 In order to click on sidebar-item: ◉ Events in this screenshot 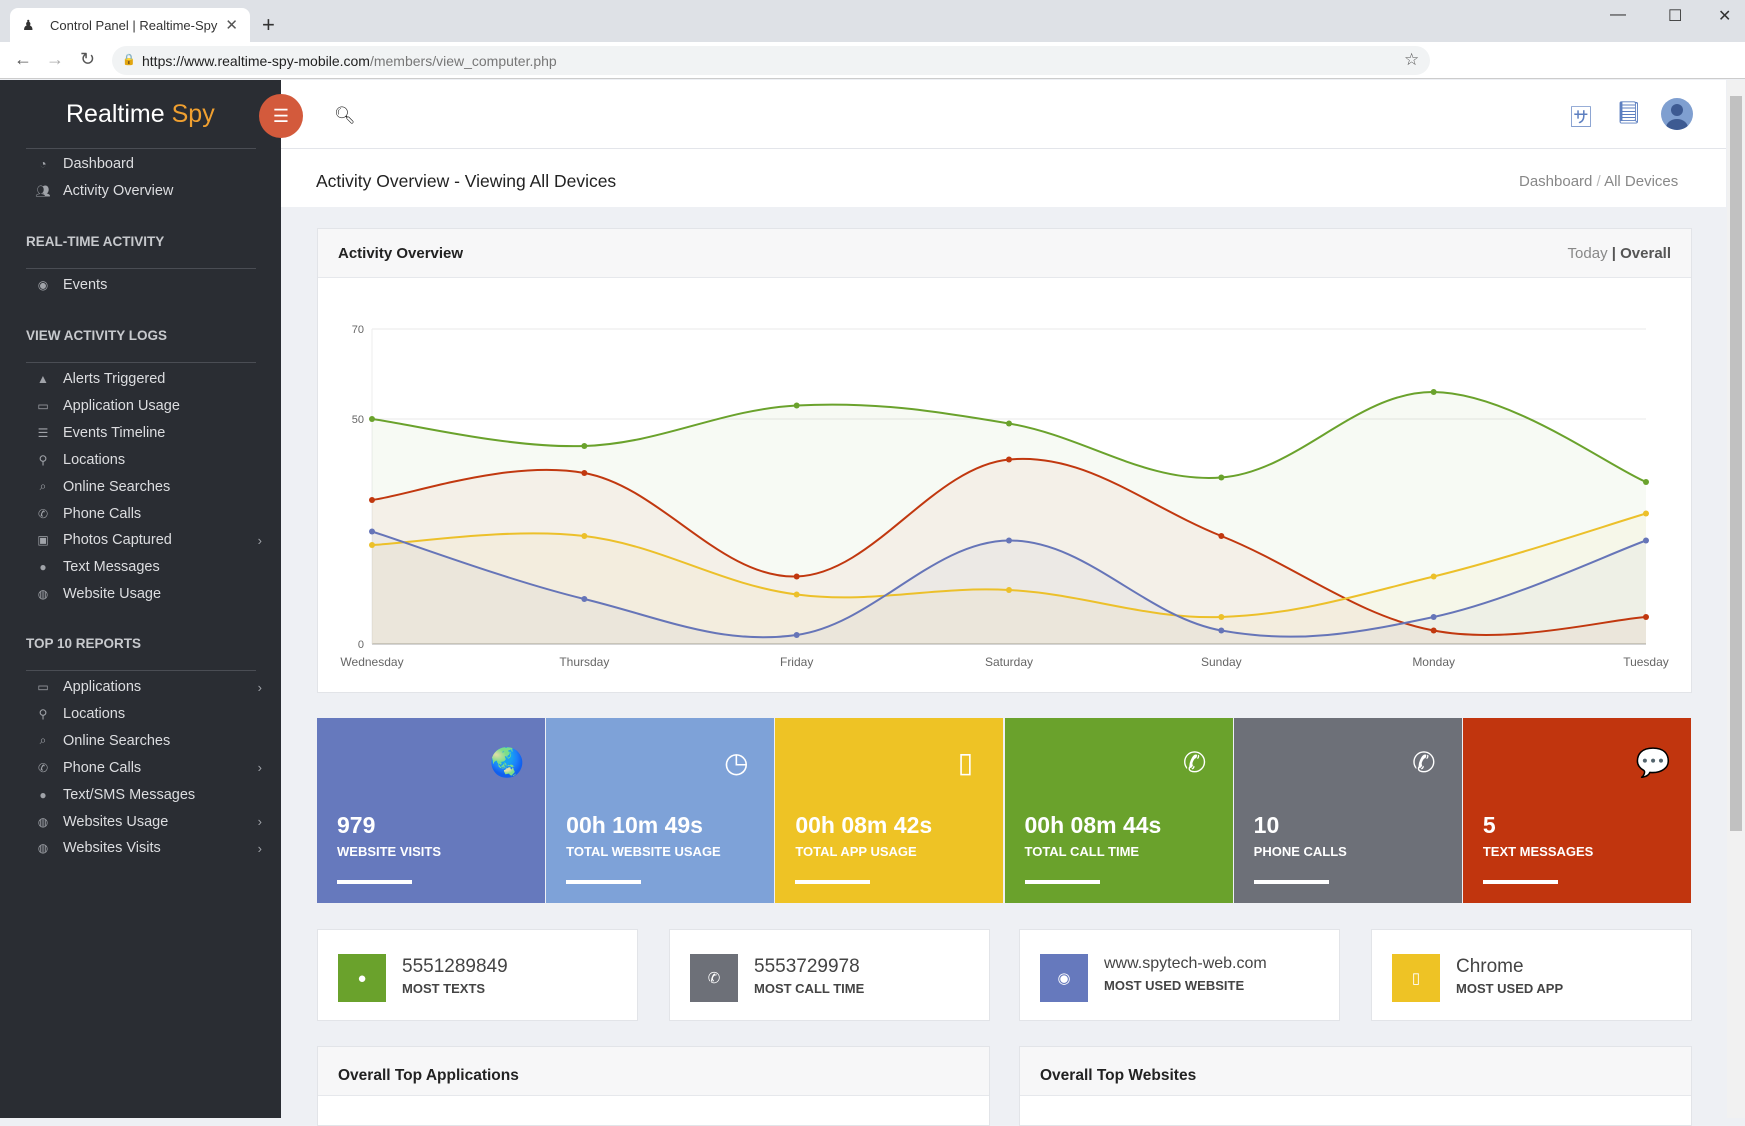, I will do `click(148, 285)`.